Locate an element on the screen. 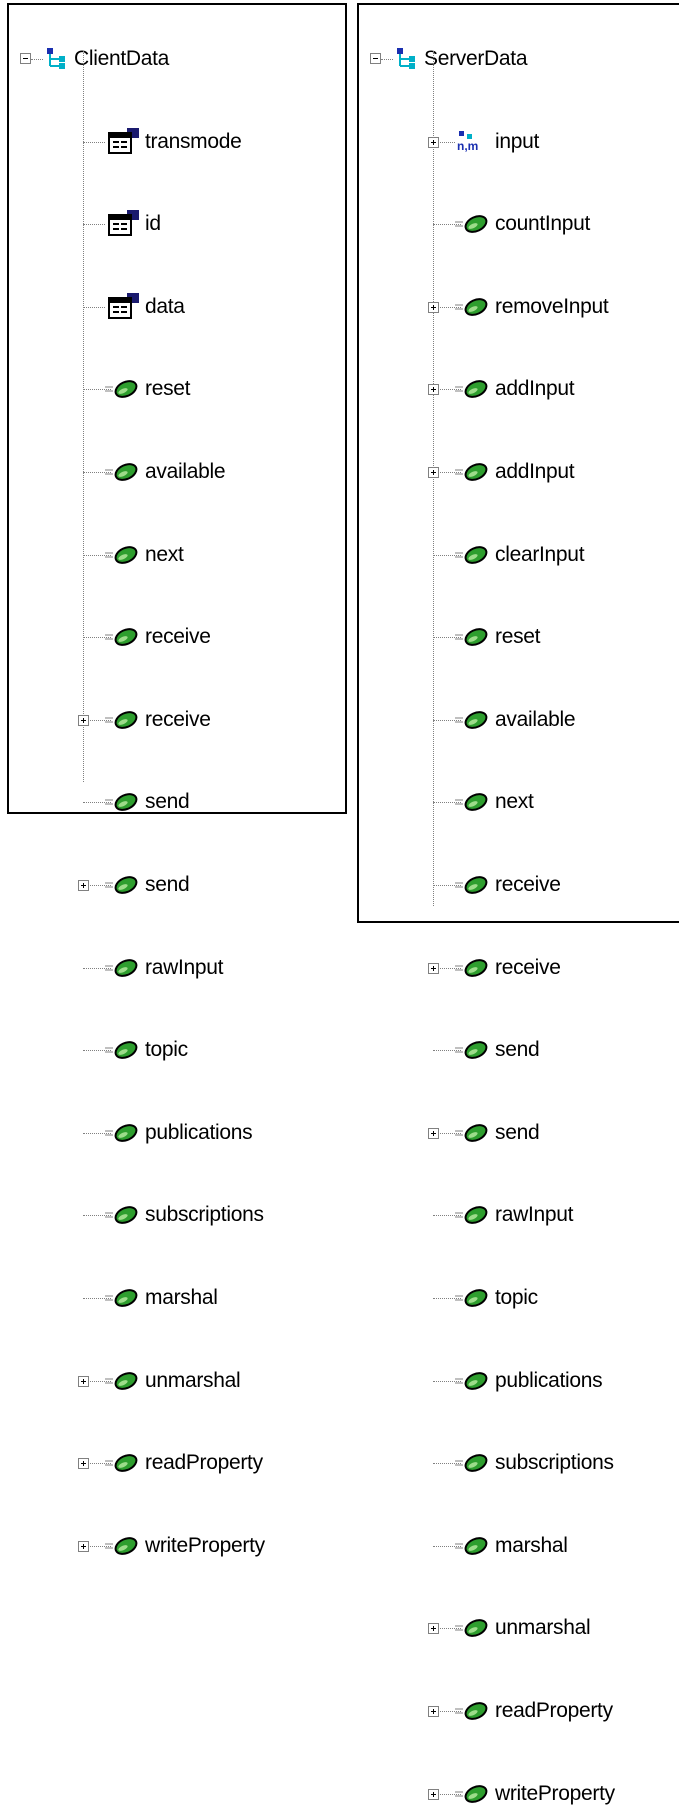 The image size is (679, 1809). server-root-node: ServerData is located at coordinates (519, 47).